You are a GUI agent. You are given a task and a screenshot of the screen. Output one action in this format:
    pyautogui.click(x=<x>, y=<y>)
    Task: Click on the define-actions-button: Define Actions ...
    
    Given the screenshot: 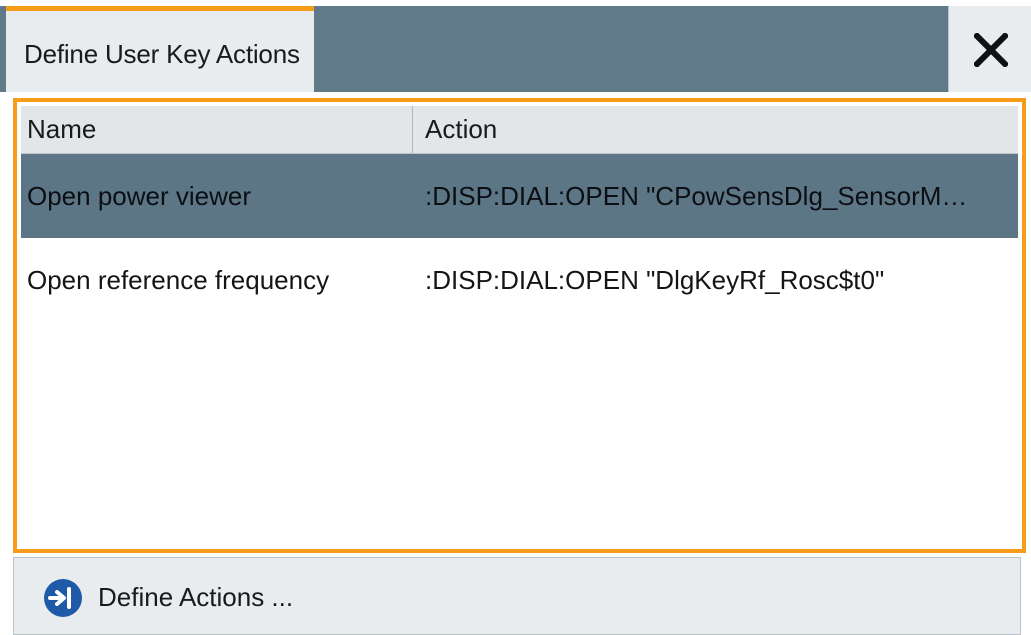 What is the action you would take?
    pyautogui.click(x=517, y=596)
    